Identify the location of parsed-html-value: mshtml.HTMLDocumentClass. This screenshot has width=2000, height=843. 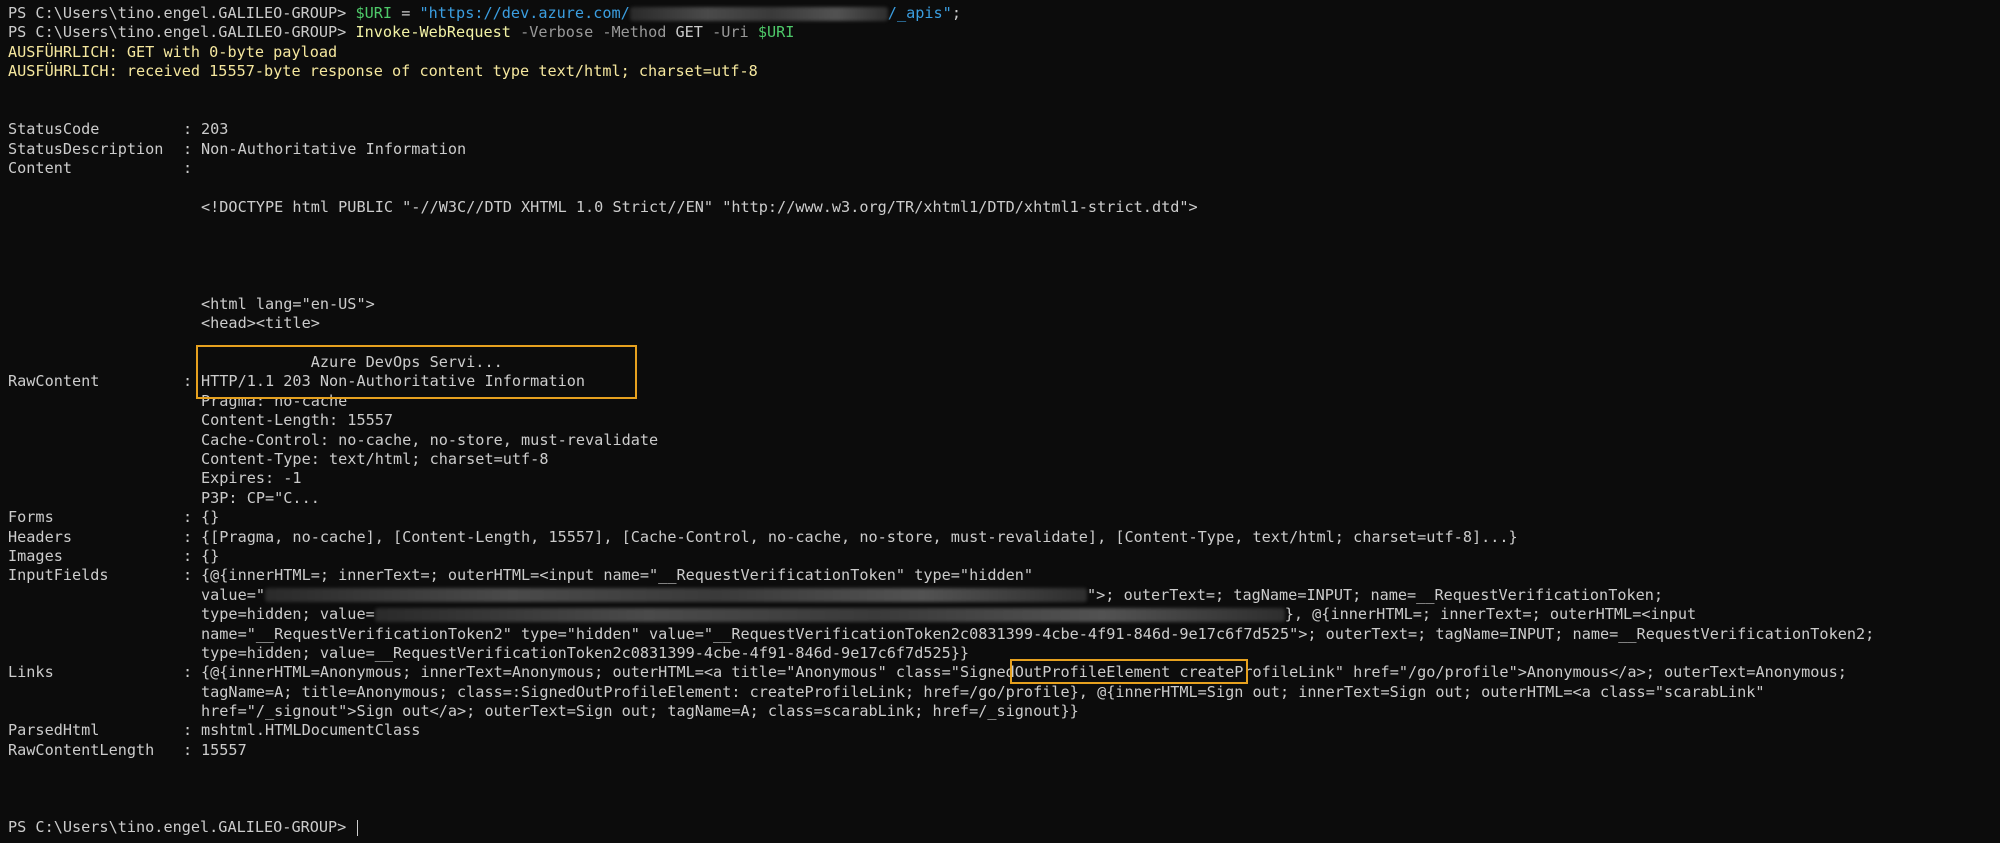
(311, 730).